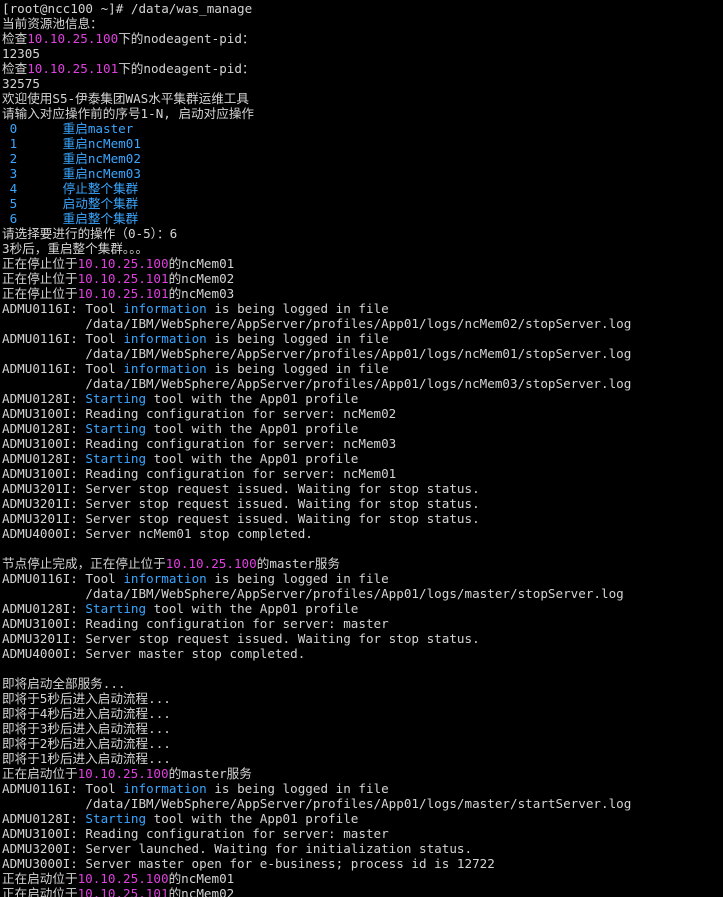  I want to click on terminal-line: 4 停止整个集群, so click(362, 188).